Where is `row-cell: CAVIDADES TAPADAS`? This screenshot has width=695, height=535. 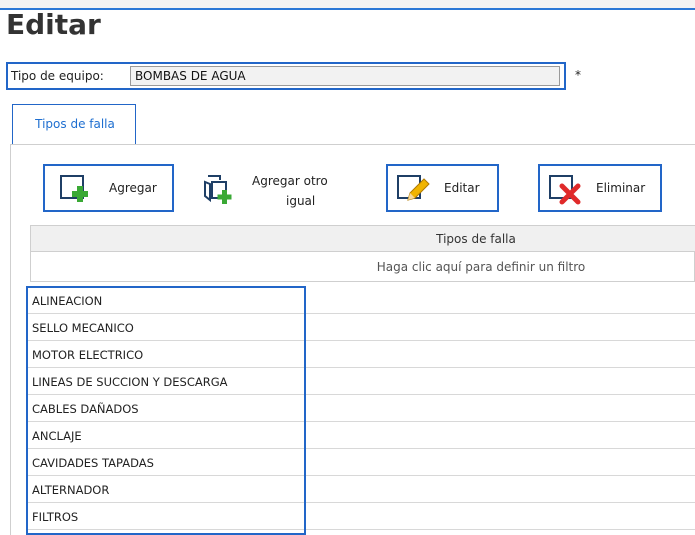
row-cell: CAVIDADES TAPADAS is located at coordinates (93, 463).